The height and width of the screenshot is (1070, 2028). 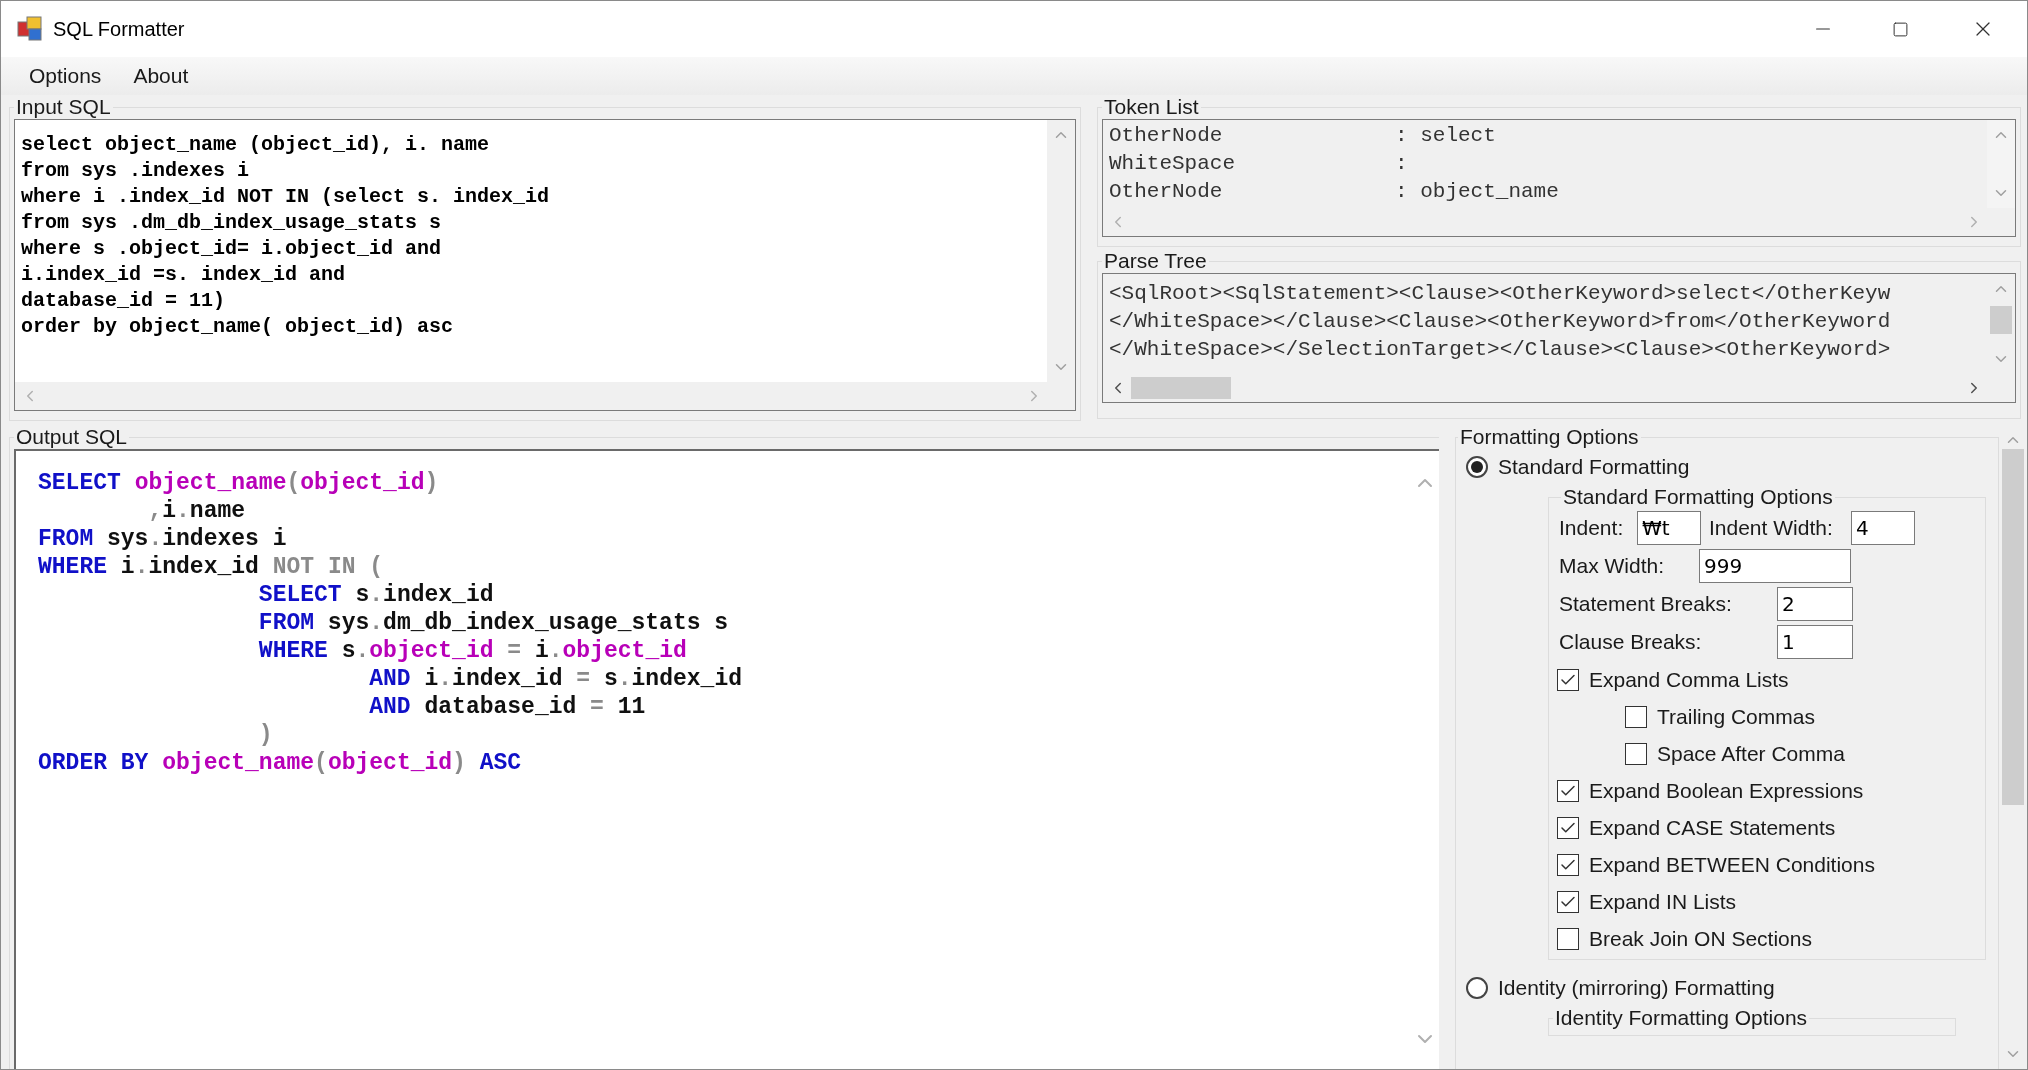 I want to click on code-line: where i .index_id NOT IN (select s. index_id, so click(x=286, y=197).